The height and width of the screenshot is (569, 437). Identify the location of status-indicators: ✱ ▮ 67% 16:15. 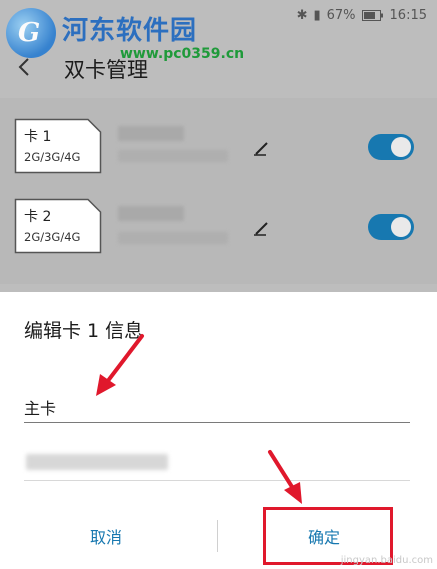
(362, 15).